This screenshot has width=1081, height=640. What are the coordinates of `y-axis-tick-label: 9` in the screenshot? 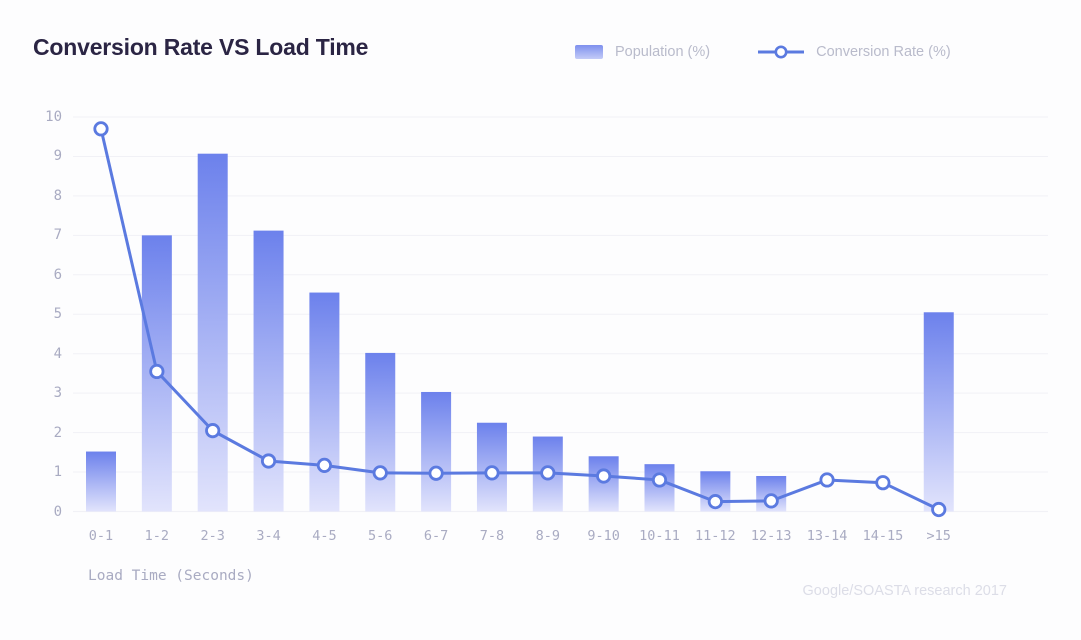 It's located at (57, 156).